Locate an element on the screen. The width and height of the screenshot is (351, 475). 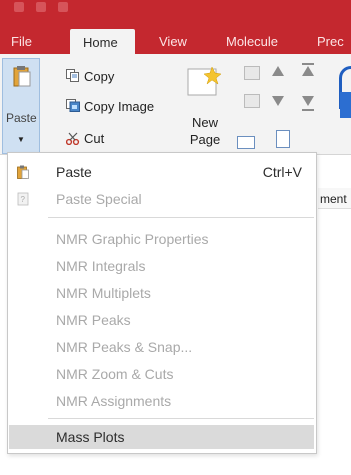
side-panel-tab: ment is located at coordinates (334, 198).